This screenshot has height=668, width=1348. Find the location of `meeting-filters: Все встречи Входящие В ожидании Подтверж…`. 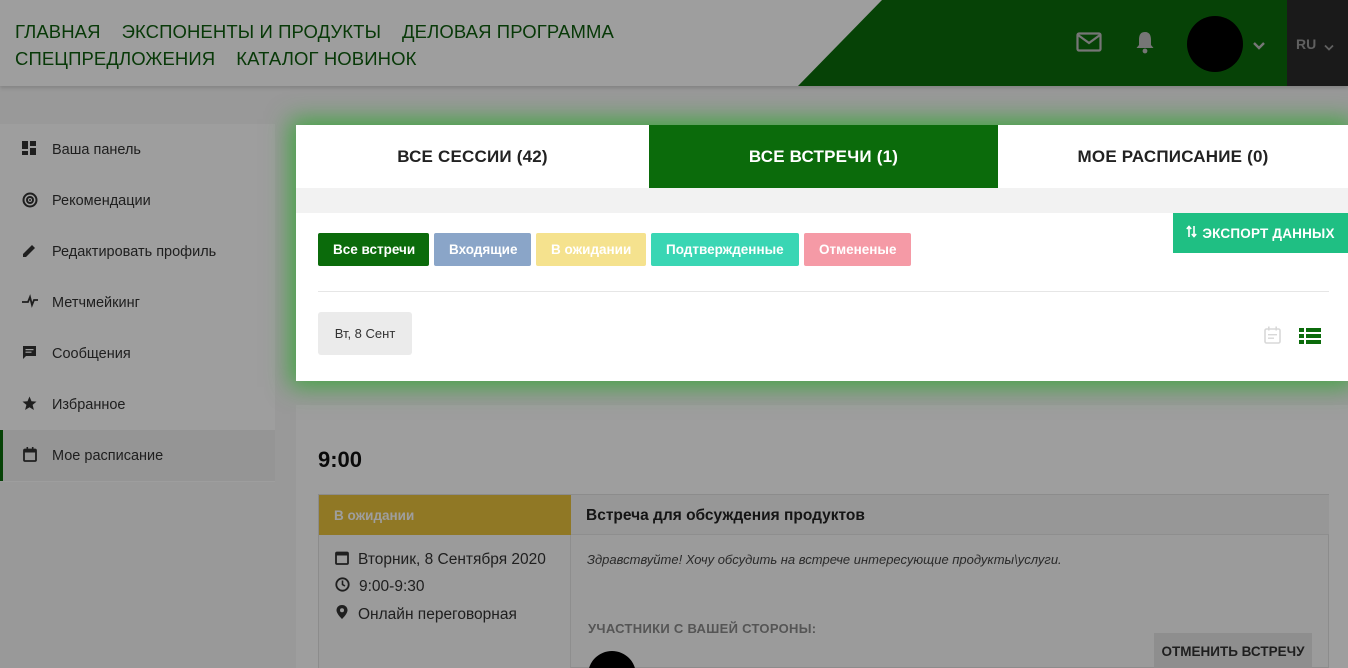

meeting-filters: Все встречи Входящие В ожидании Подтверж… is located at coordinates (614, 249).